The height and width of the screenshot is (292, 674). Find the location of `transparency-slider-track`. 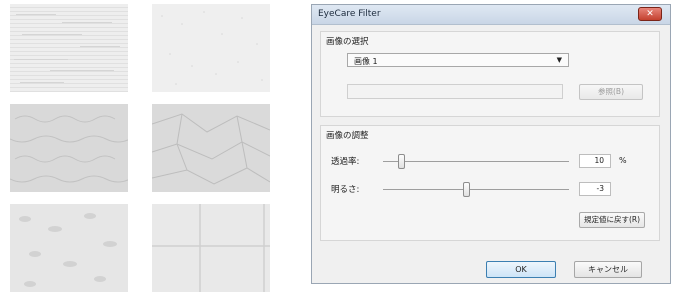

transparency-slider-track is located at coordinates (476, 161).